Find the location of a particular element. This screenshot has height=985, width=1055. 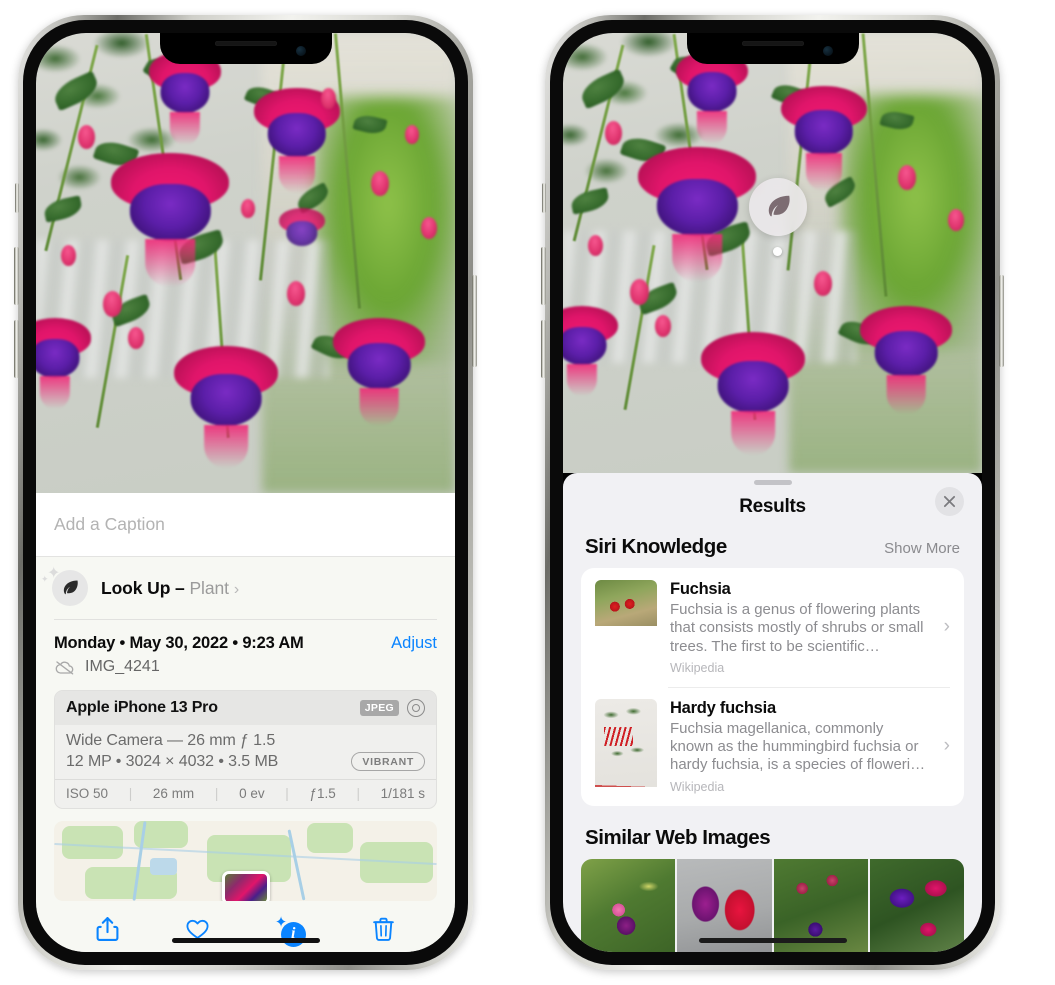

exif-stat: 1/181 s is located at coordinates (402, 793).